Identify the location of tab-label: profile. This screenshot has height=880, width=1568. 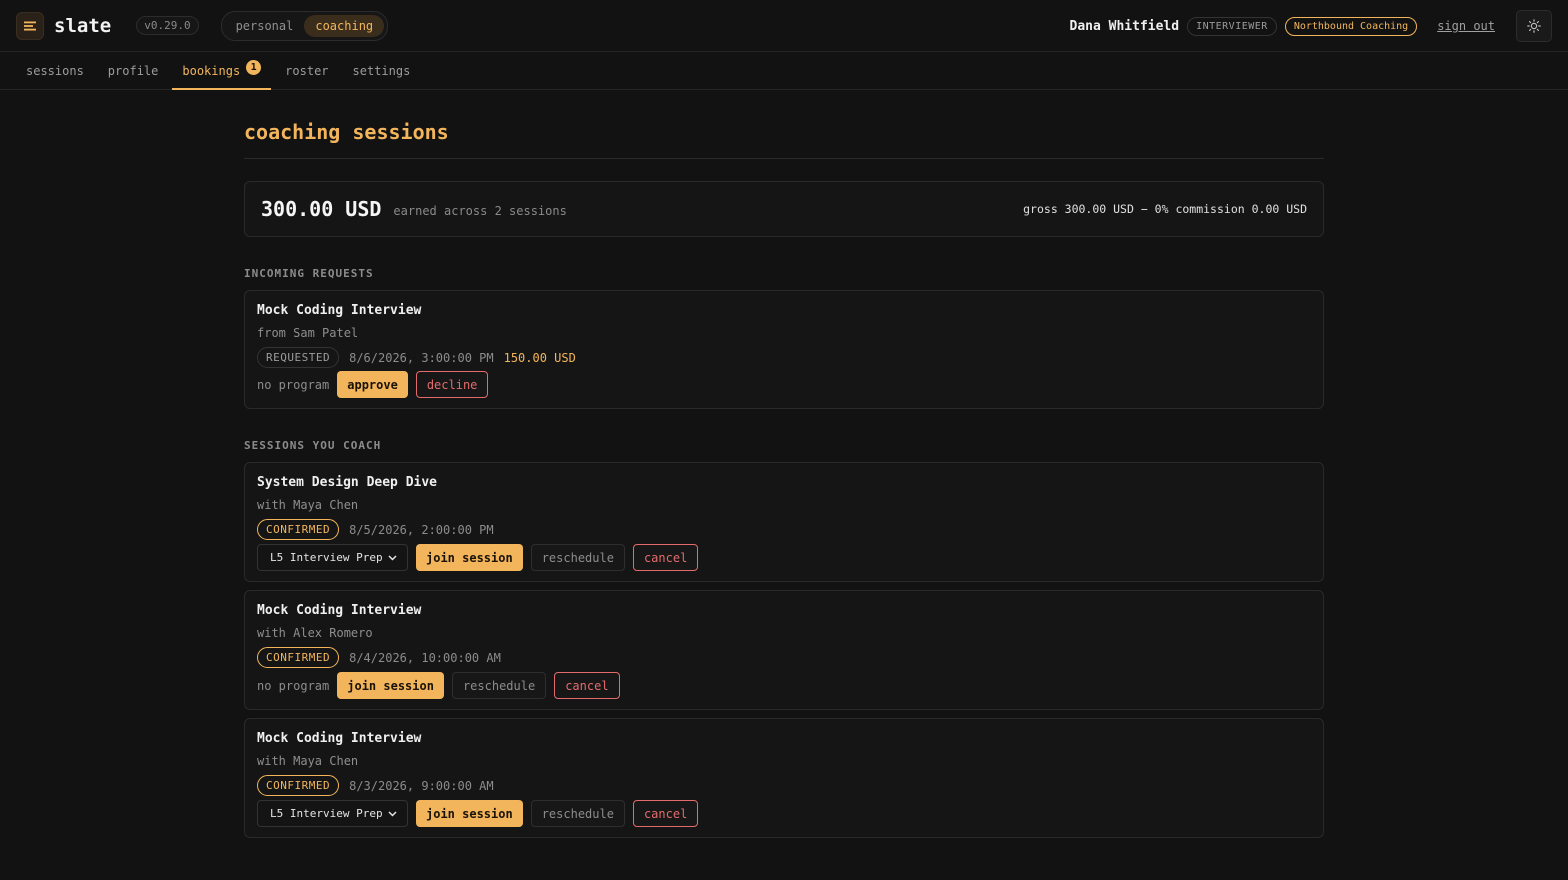
(133, 70).